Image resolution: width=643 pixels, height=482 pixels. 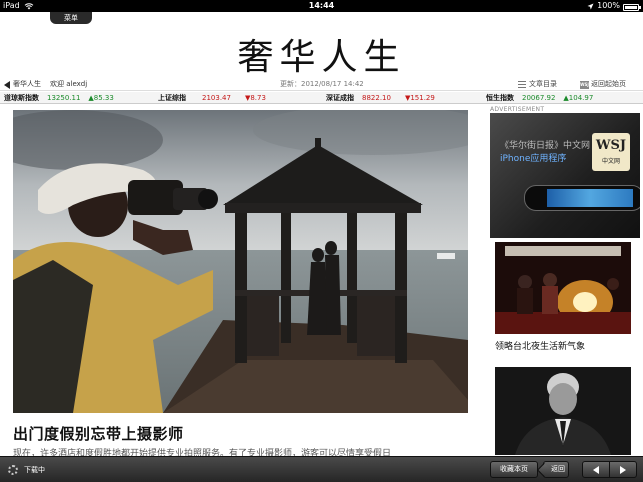 I want to click on ticker-value: 20067.92, so click(x=539, y=98).